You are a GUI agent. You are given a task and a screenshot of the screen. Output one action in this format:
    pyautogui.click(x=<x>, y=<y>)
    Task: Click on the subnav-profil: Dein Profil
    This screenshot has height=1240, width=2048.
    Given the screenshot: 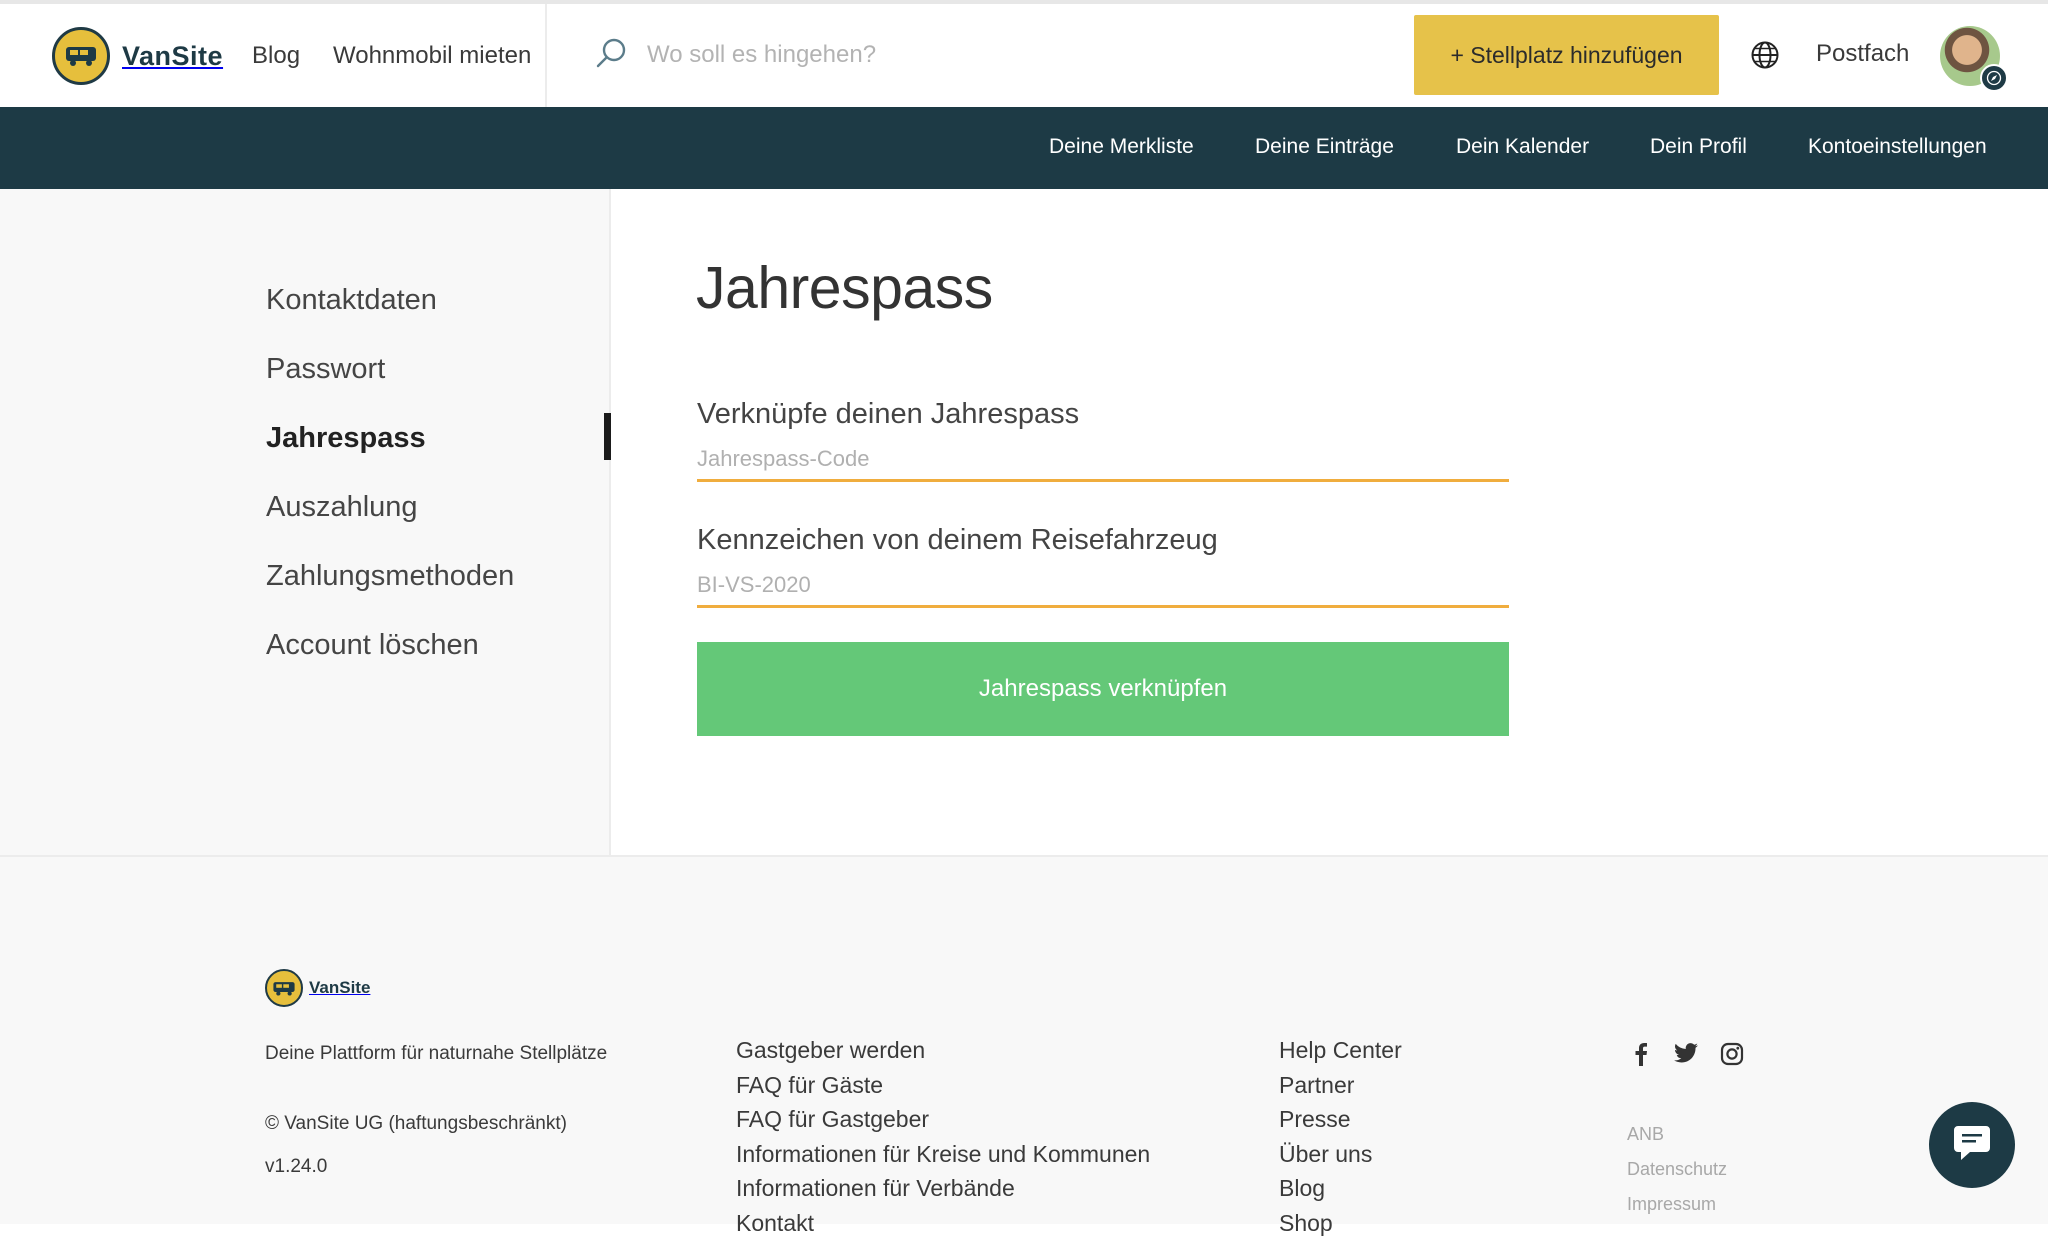 What is the action you would take?
    pyautogui.click(x=1698, y=147)
    